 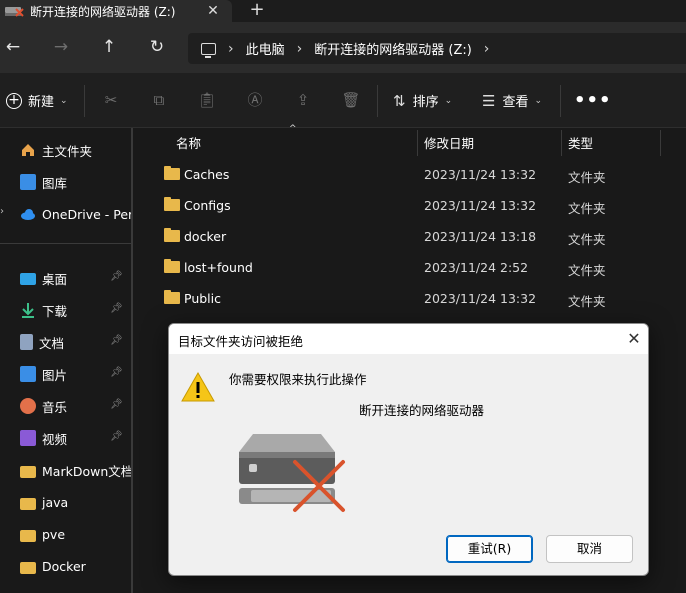 What do you see at coordinates (480, 298) in the screenshot?
I see `file-date: 2023/11/24 13:32` at bounding box center [480, 298].